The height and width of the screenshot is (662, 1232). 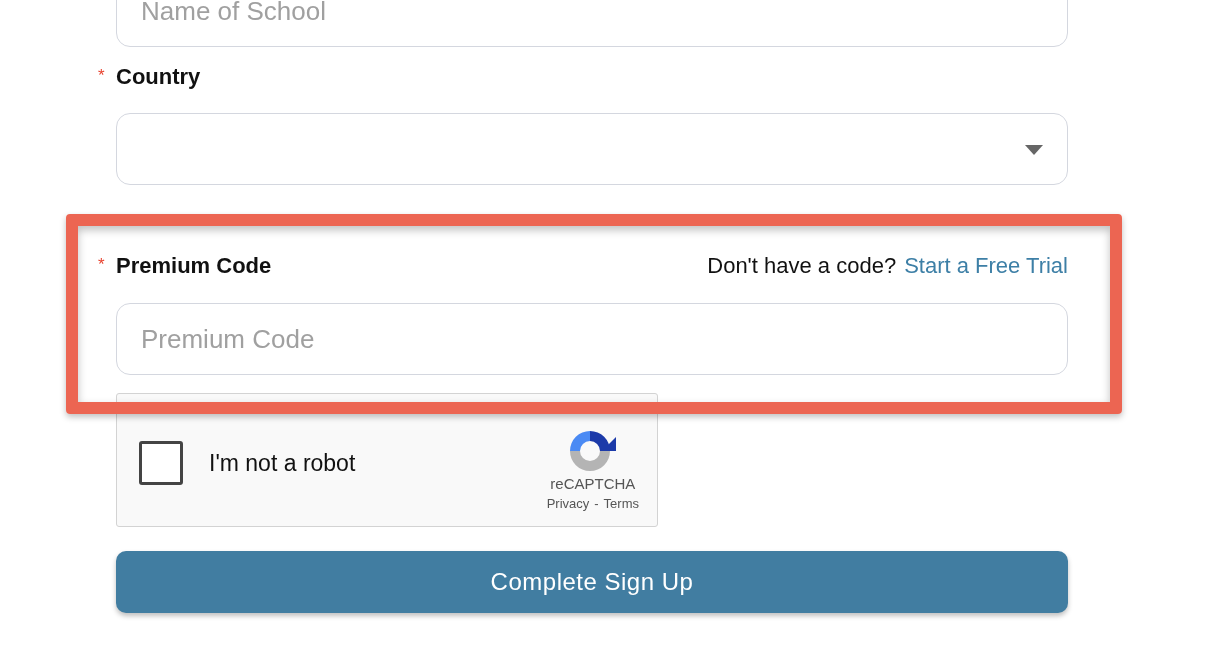 I want to click on caret-icon, so click(x=1034, y=150).